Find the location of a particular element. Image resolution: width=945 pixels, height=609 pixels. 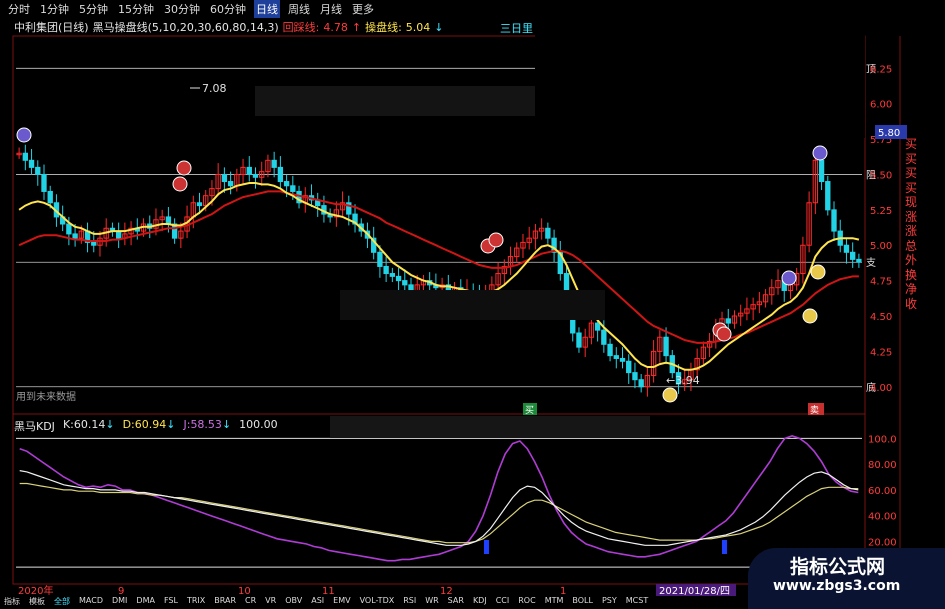

sanri-label: 三日里 is located at coordinates (516, 28).